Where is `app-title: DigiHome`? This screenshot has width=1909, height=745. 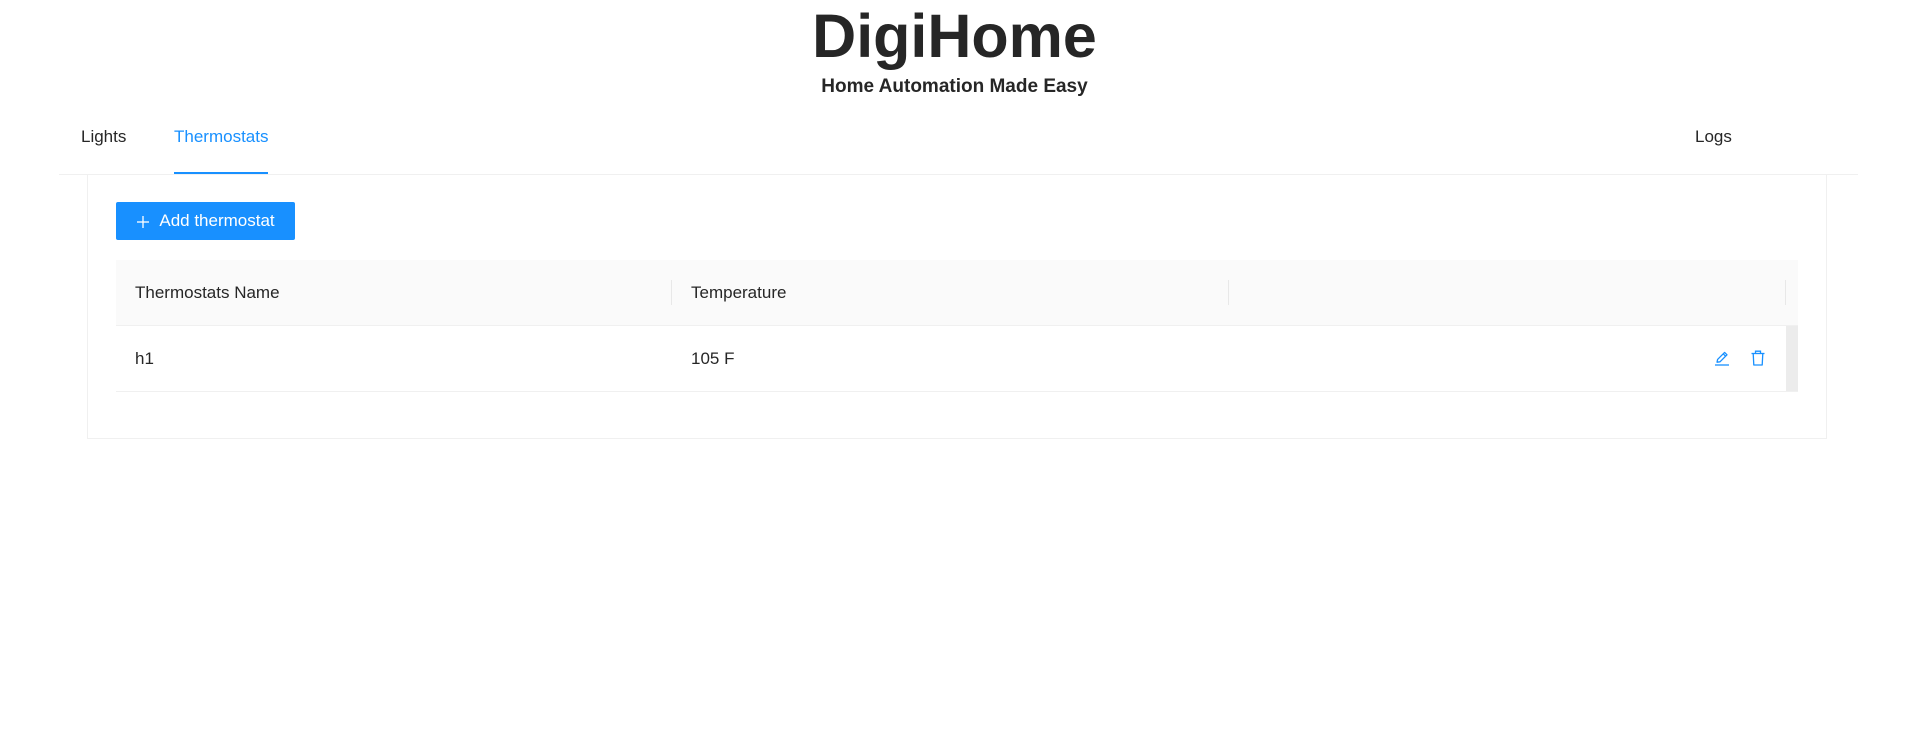
app-title: DigiHome is located at coordinates (954, 36).